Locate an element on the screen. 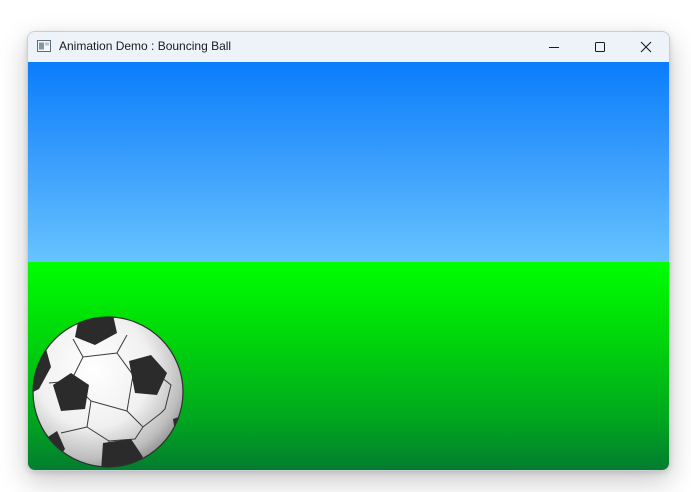 Image resolution: width=691 pixels, height=492 pixels. maximize-button is located at coordinates (600, 47).